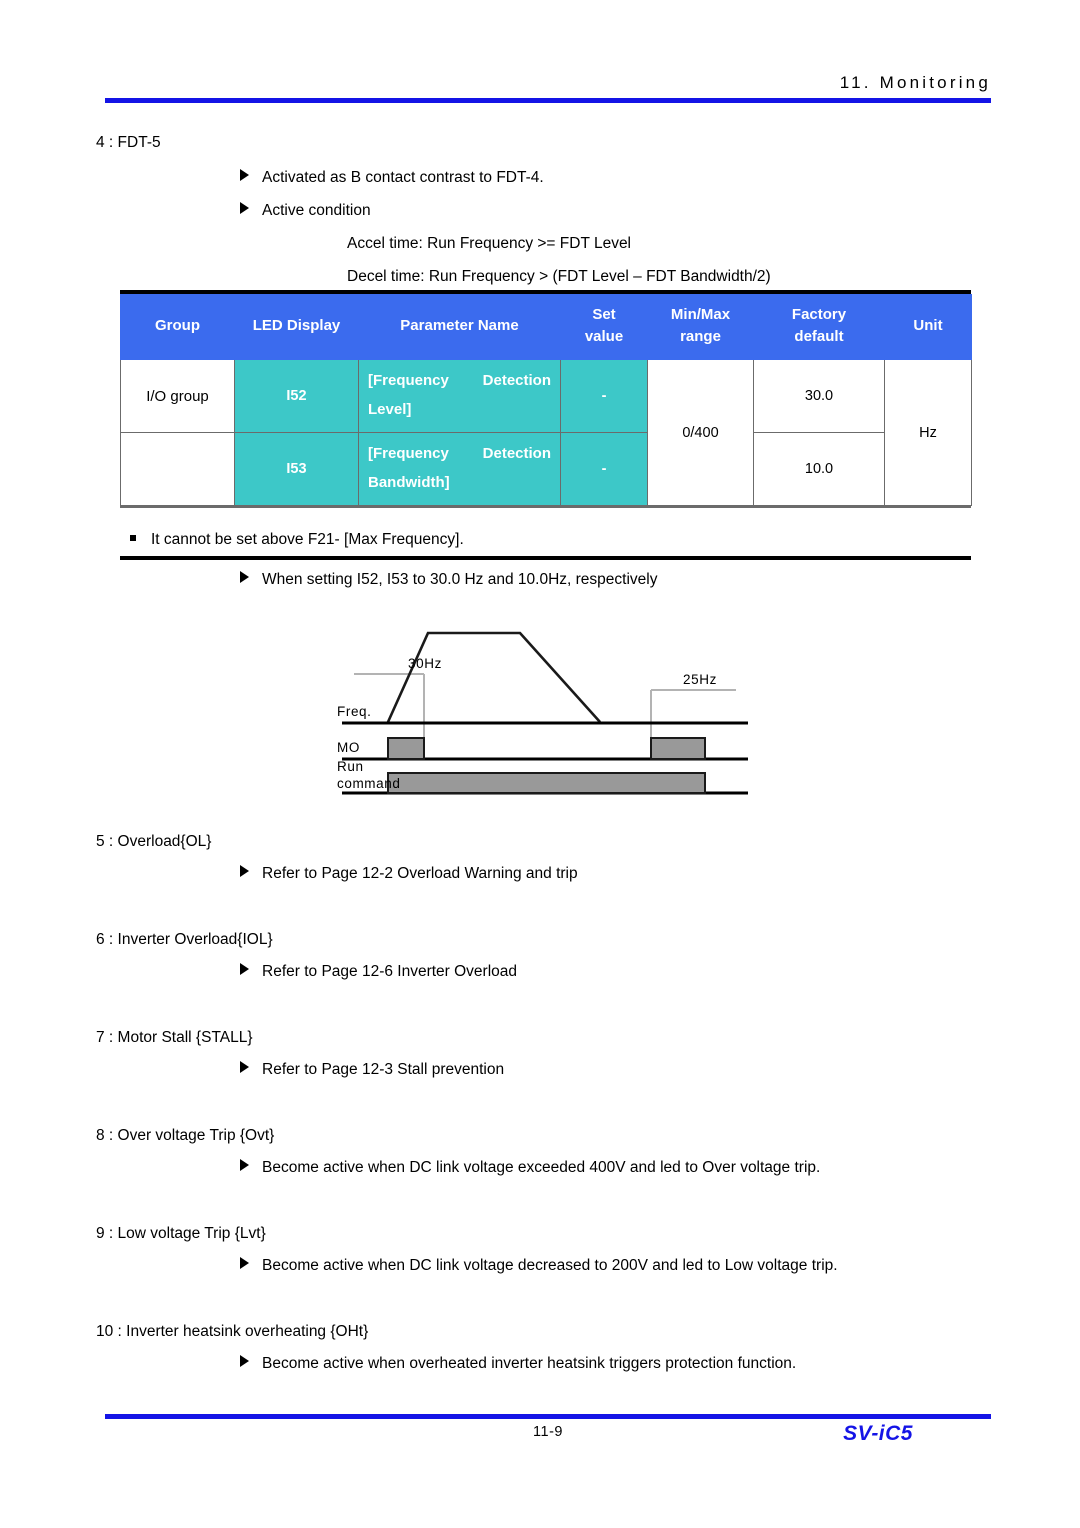 This screenshot has height=1528, width=1080. What do you see at coordinates (354, 711) in the screenshot?
I see `label-freq: Freq.` at bounding box center [354, 711].